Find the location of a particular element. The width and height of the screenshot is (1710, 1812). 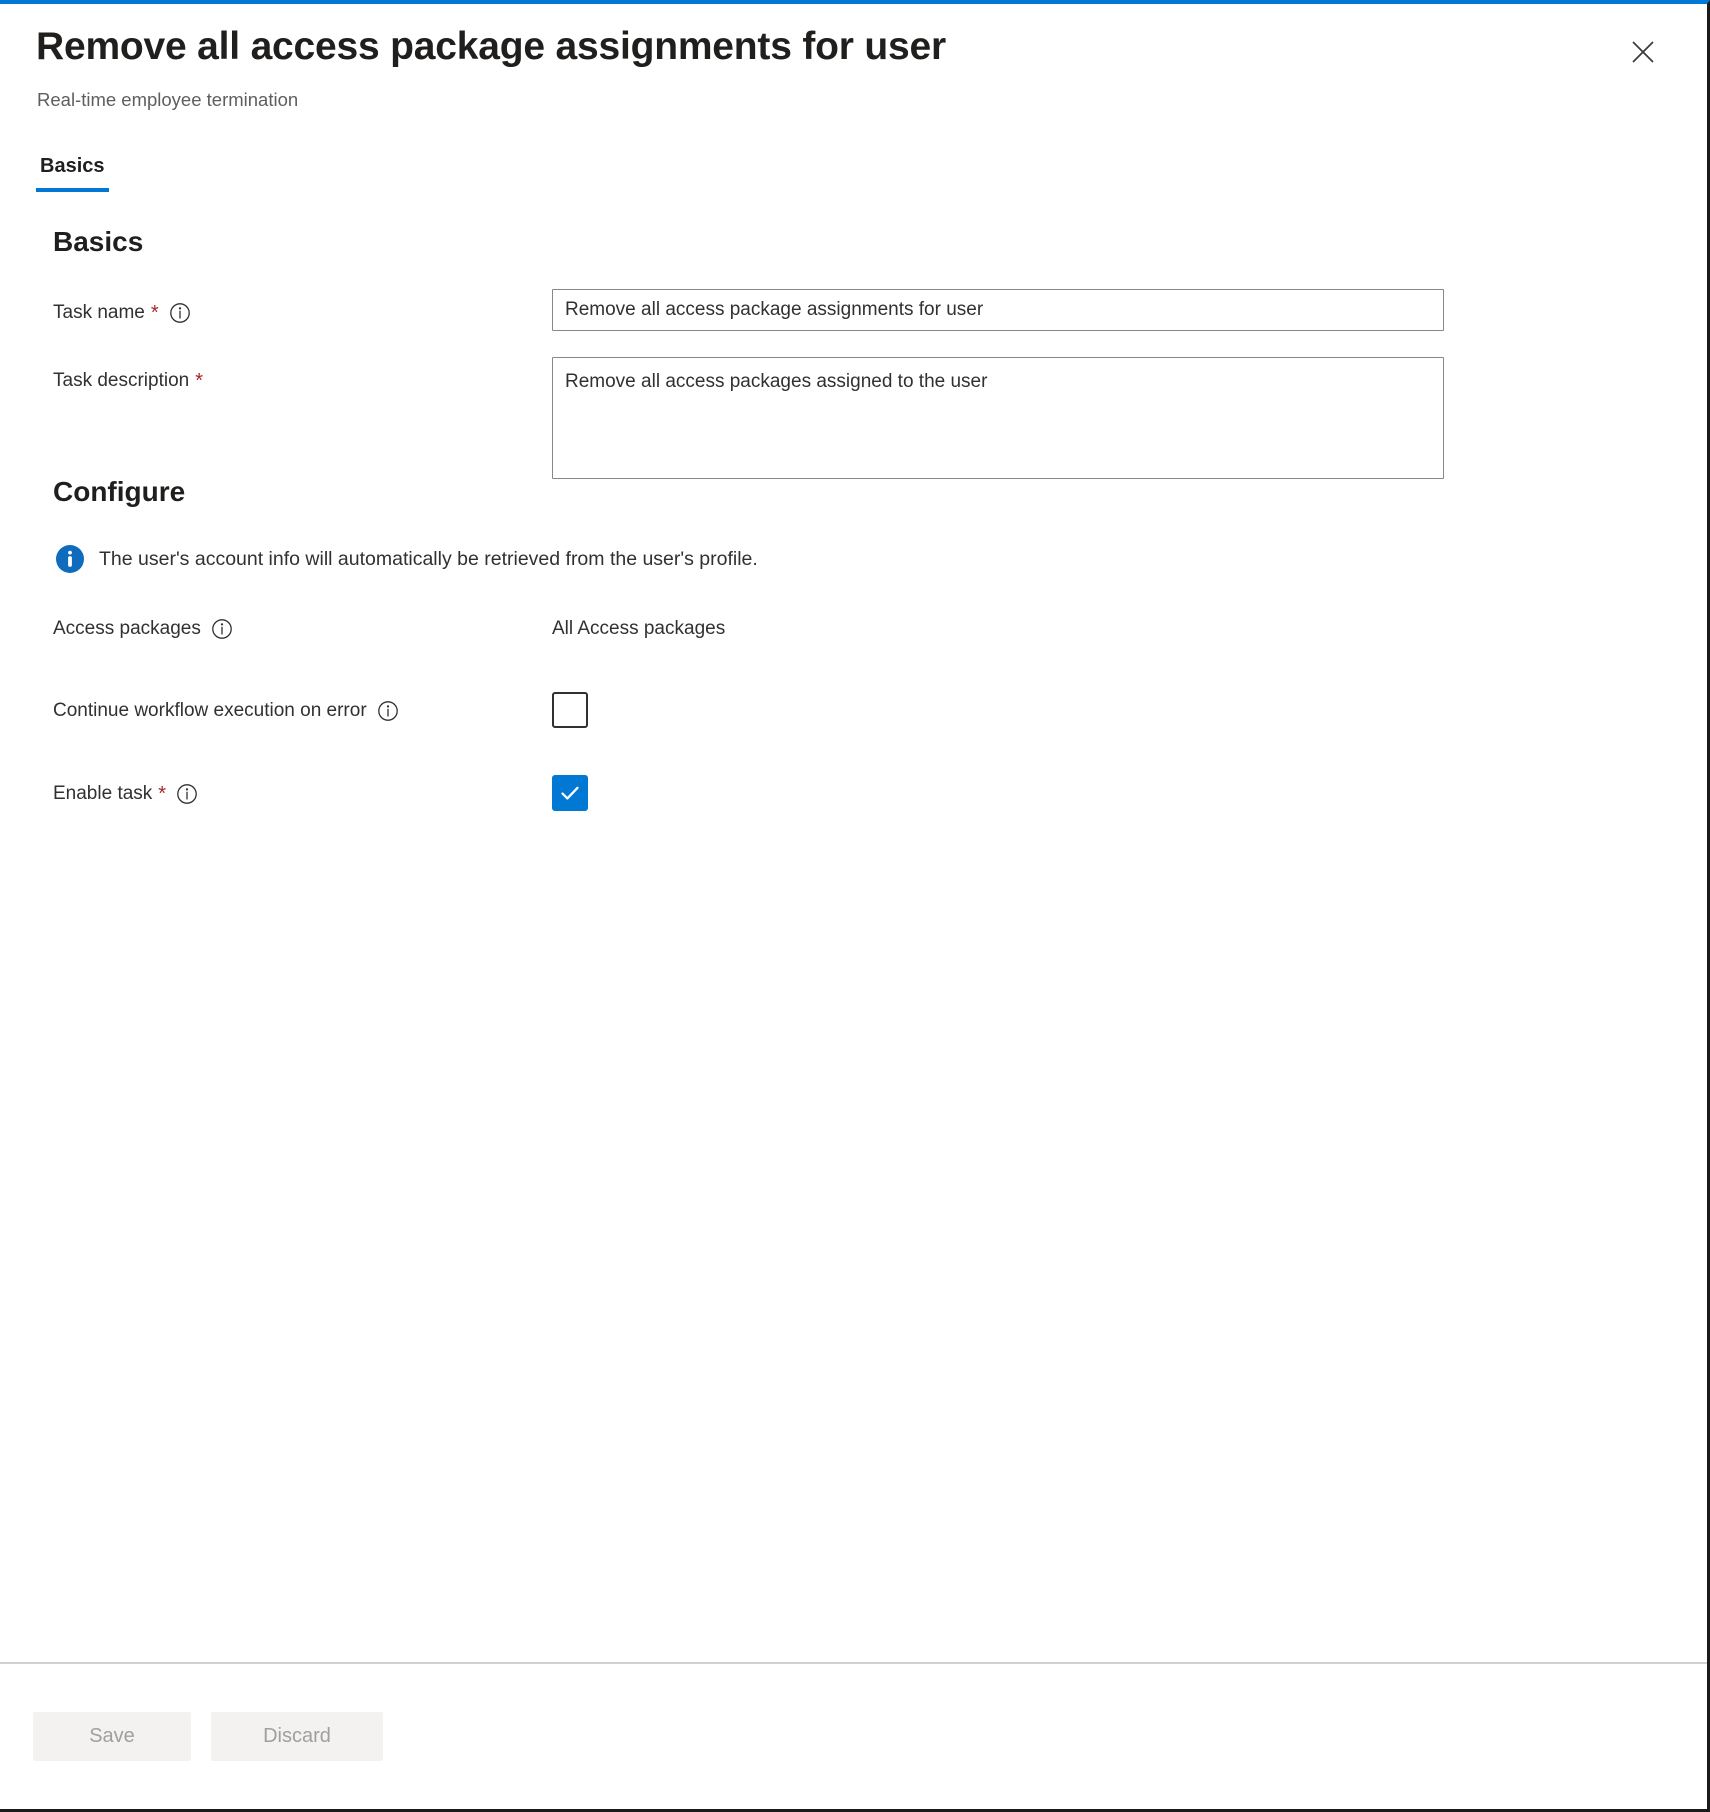

field-task-description is located at coordinates (998, 420).